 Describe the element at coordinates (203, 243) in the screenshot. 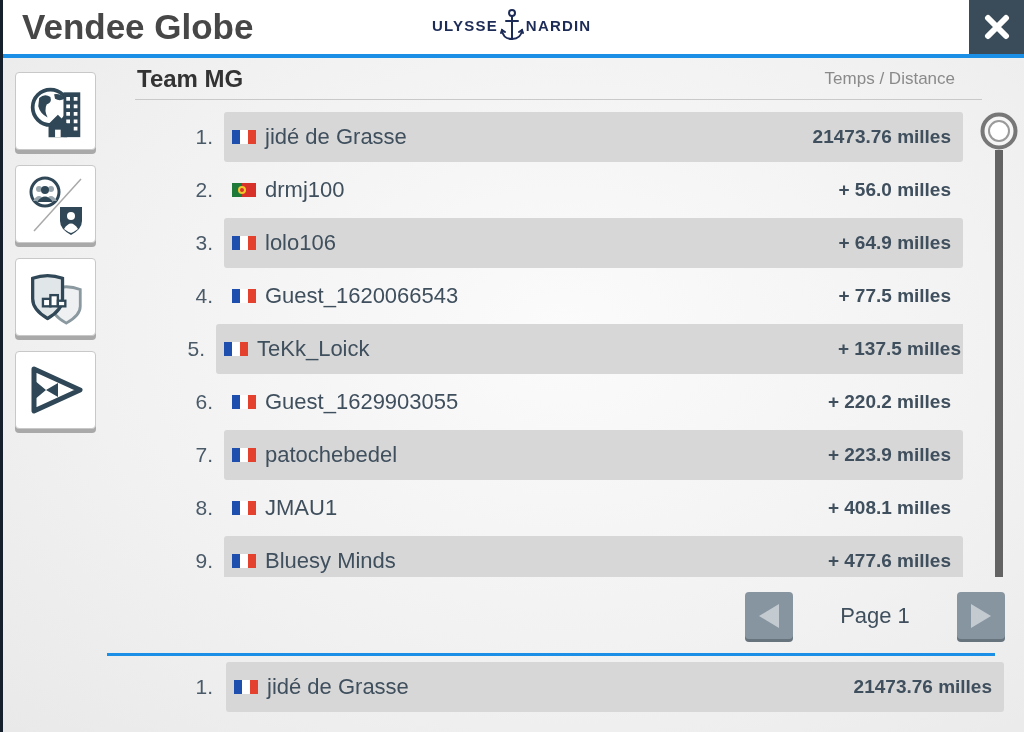

I see `rank-number: 3.` at that location.